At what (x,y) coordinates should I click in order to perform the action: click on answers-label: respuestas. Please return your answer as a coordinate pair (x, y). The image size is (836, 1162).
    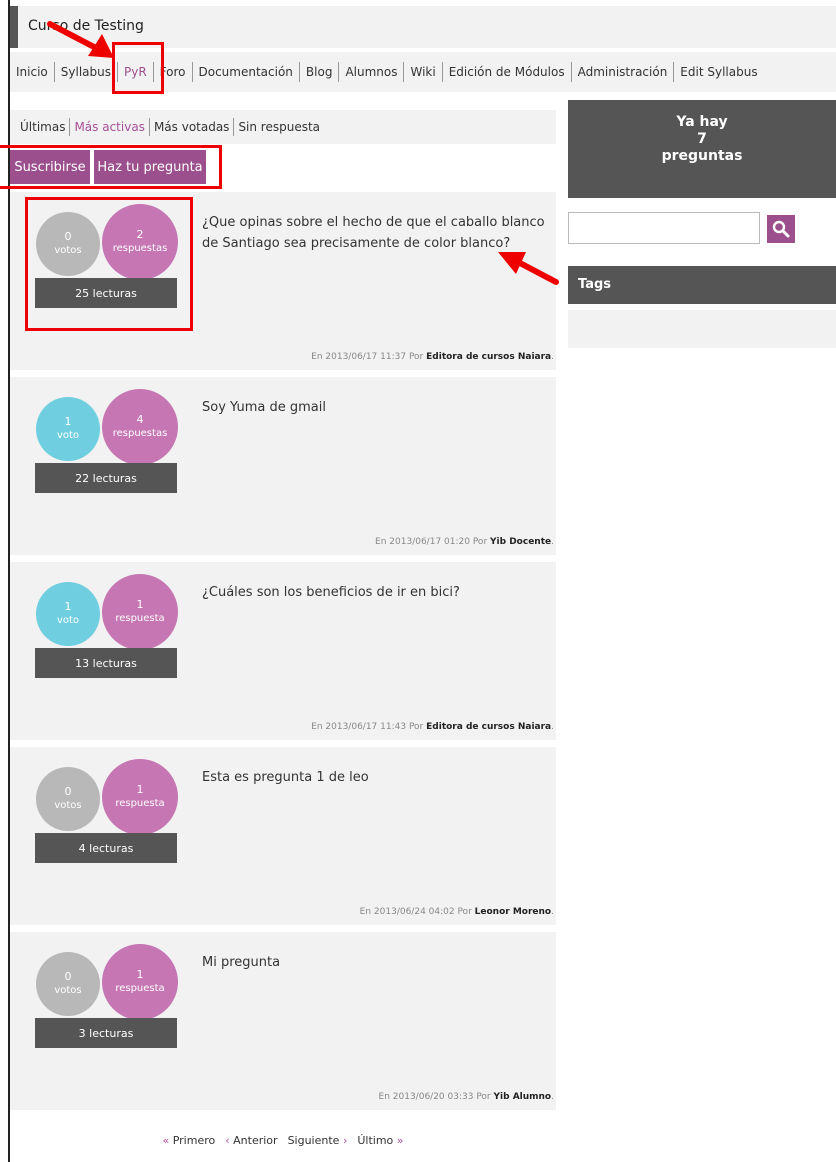
    Looking at the image, I should click on (140, 433).